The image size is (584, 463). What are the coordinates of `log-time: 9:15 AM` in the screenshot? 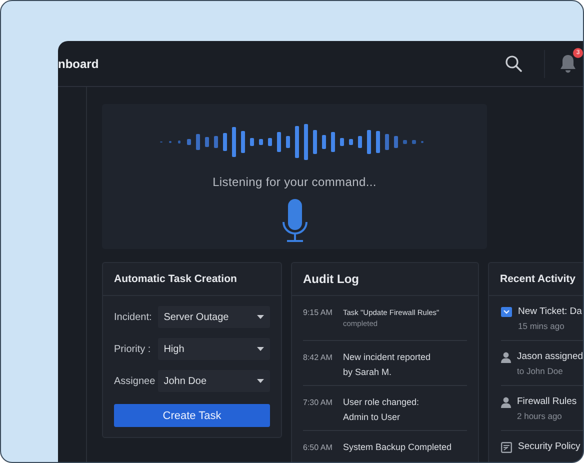 It's located at (318, 313).